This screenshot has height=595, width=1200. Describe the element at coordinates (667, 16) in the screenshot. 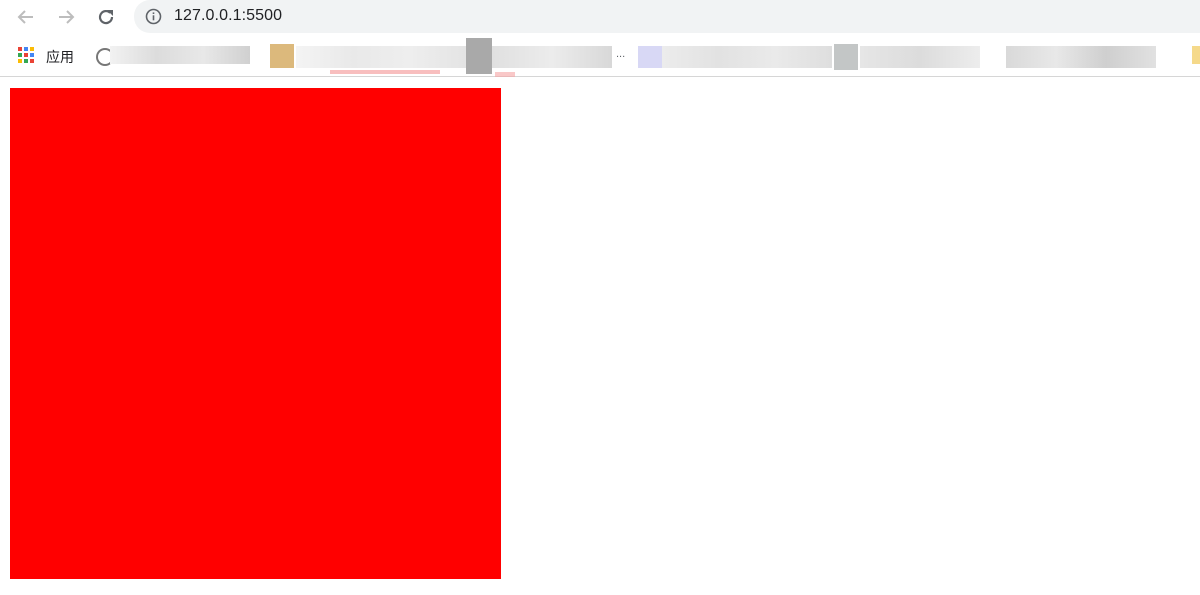

I see `address-bar: 127.0.0.1:5500` at that location.